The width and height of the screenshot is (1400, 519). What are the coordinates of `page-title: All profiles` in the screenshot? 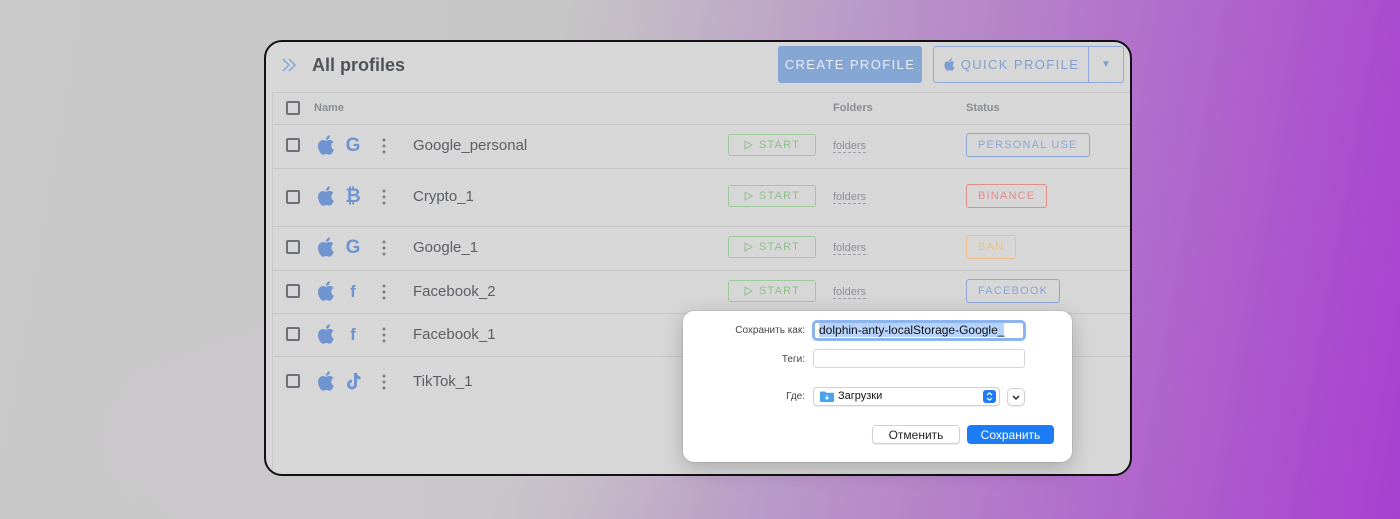 It's located at (359, 65).